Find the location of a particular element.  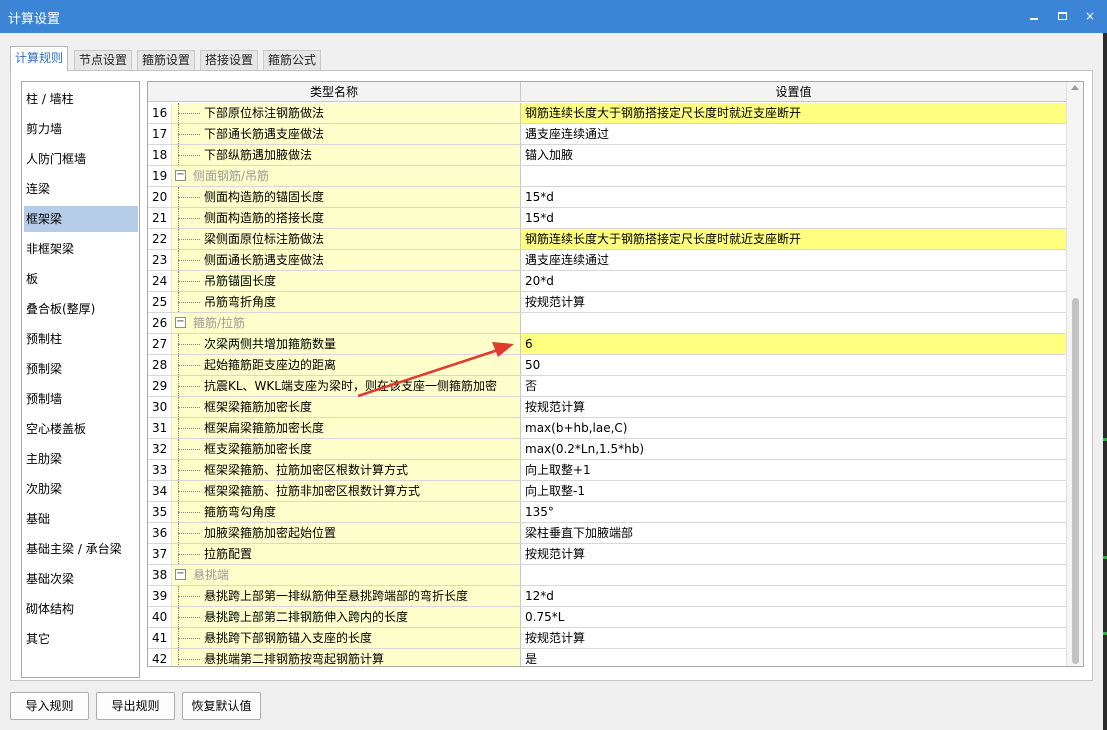

table-row: 27 次梁两侧共增加箍筋数量 6 is located at coordinates (607, 344).